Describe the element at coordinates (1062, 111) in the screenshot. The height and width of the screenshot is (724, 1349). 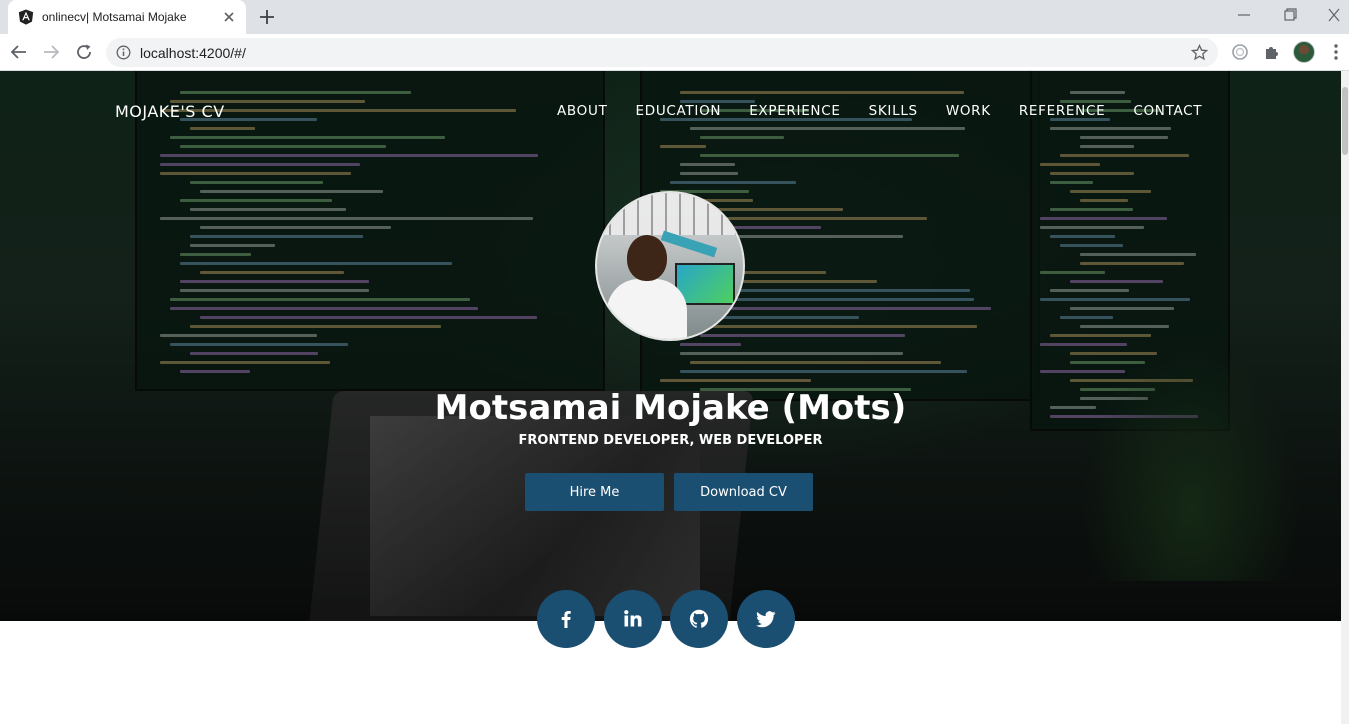
I see `nav-item-reference: REFERENCE` at that location.